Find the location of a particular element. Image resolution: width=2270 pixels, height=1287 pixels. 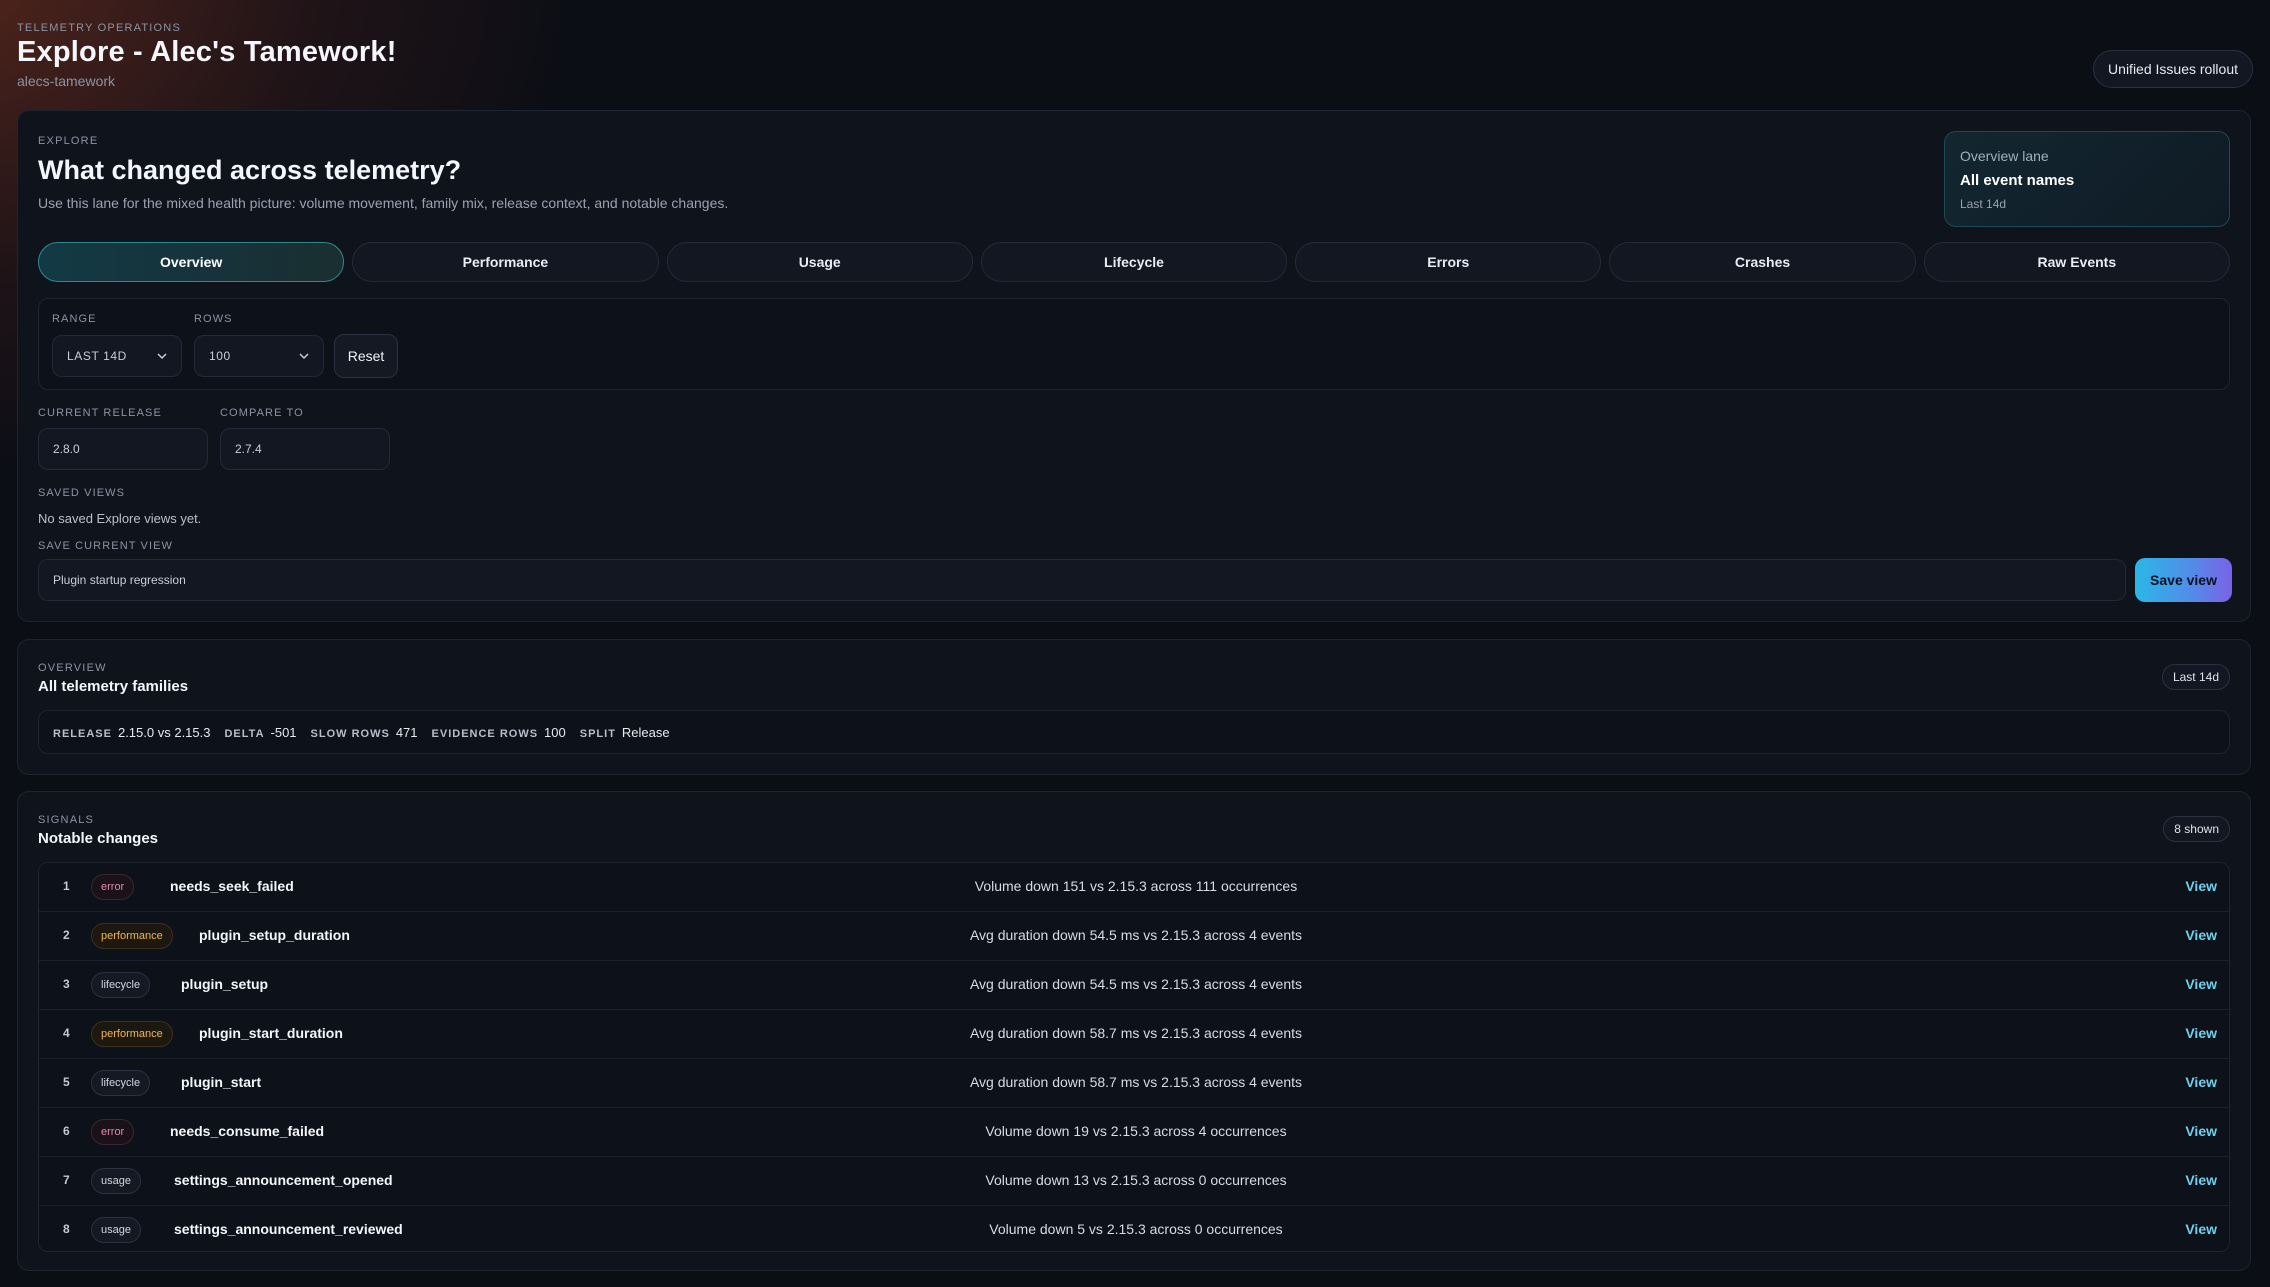

stat-value: 471 is located at coordinates (406, 732).